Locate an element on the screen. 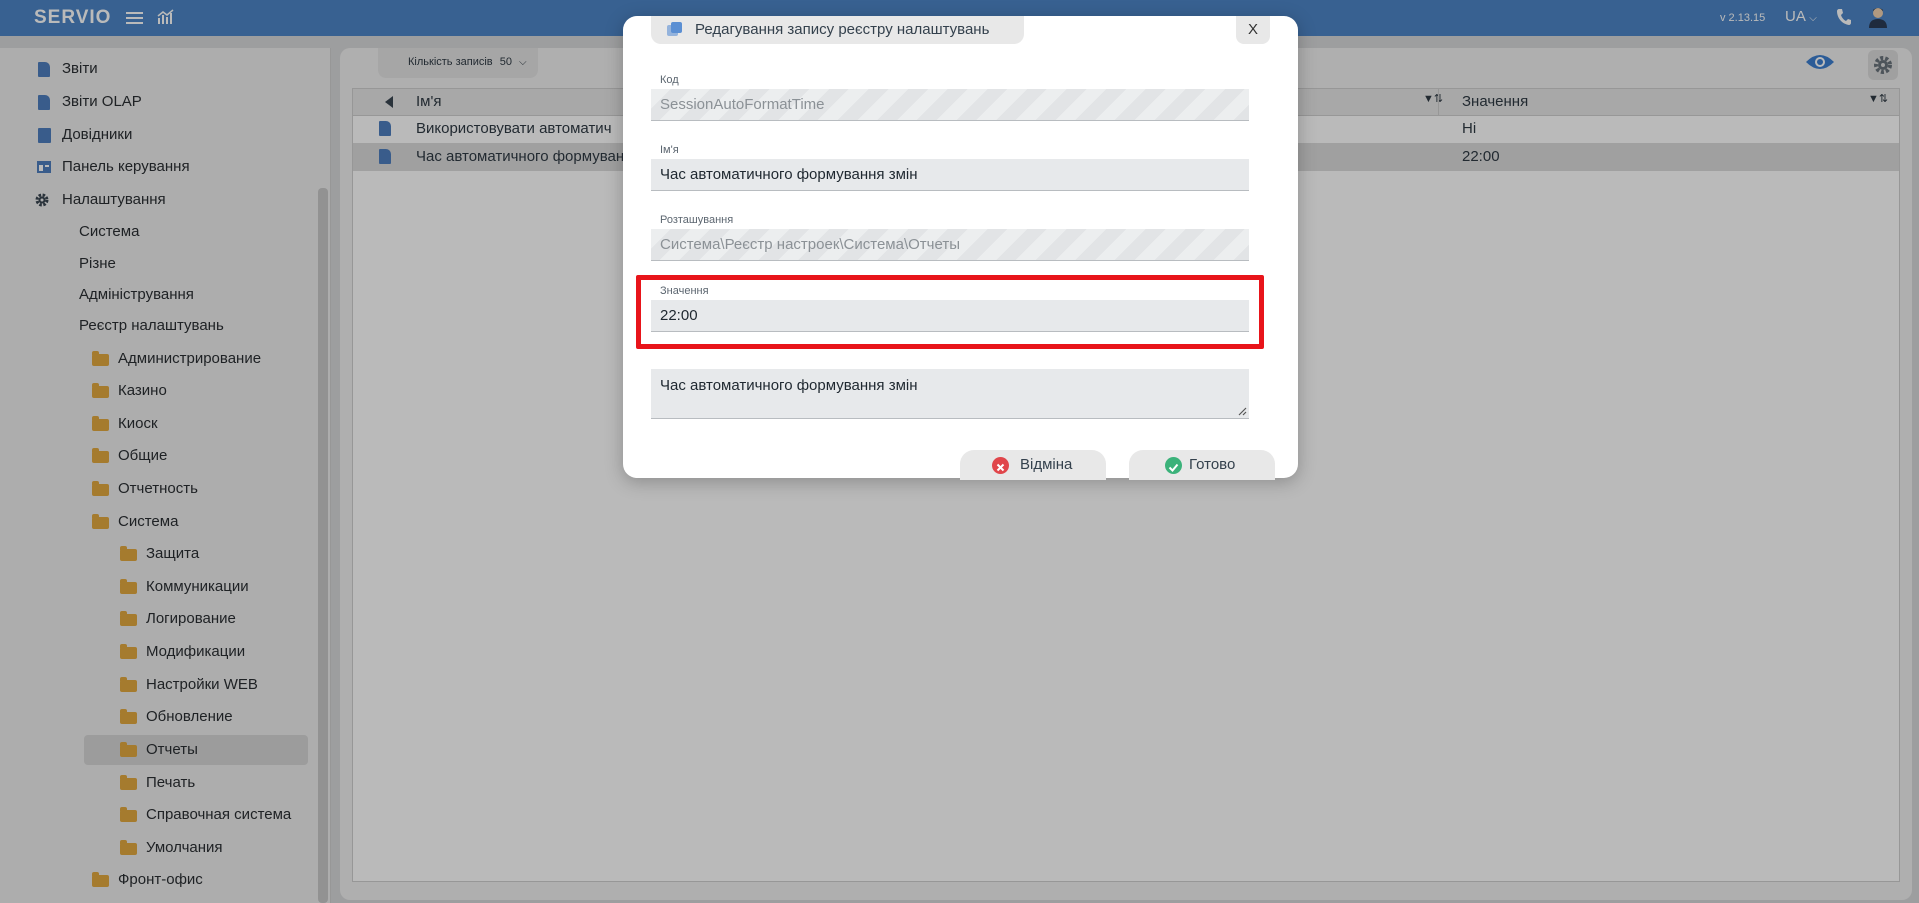  dialog-title-bar: Редагування запису реєстру налаштувань is located at coordinates (837, 30).